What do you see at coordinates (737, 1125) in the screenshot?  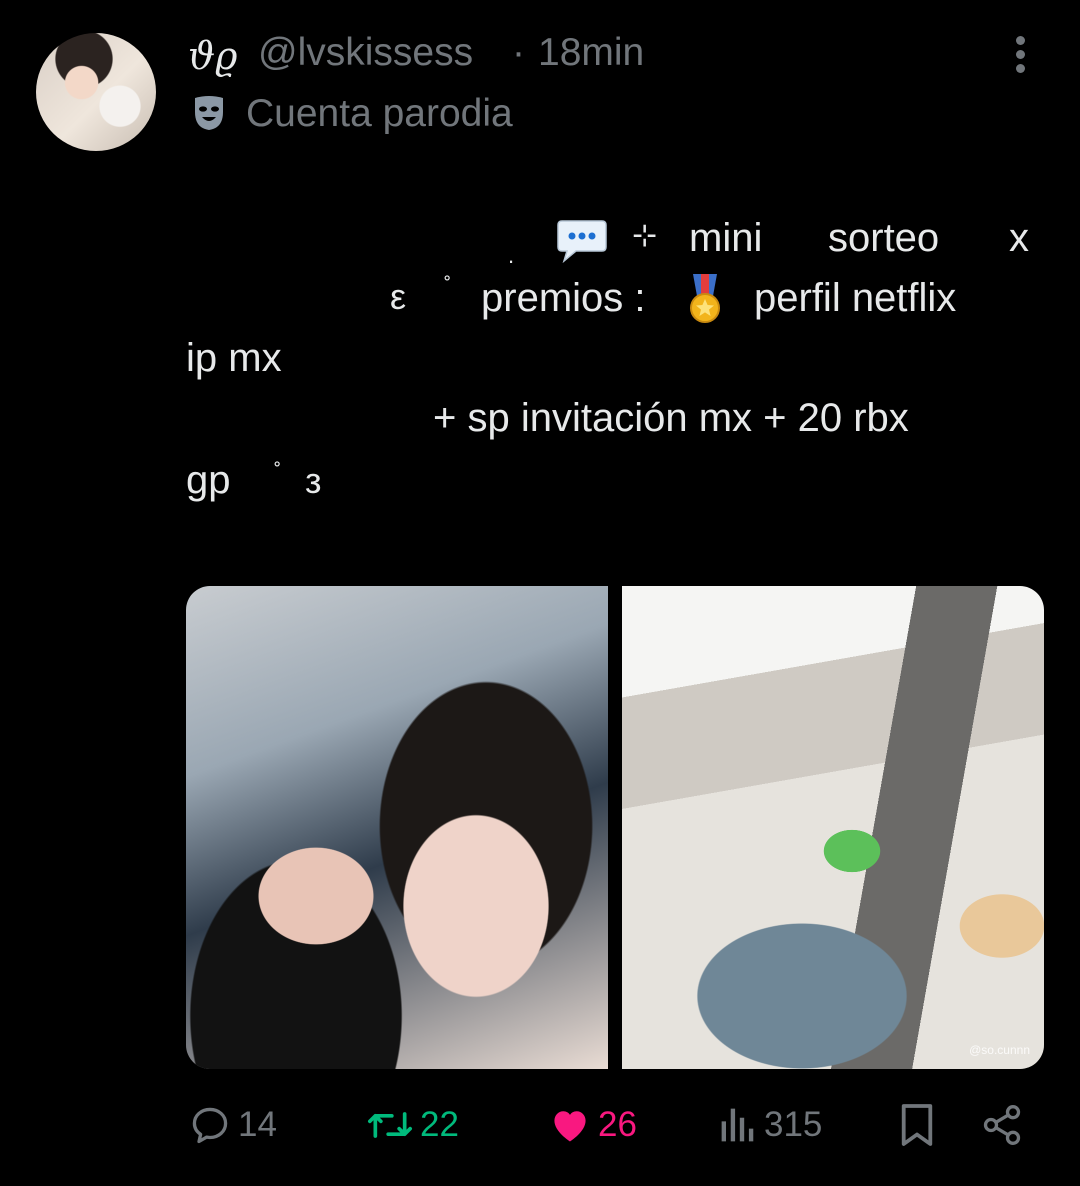 I see `views-chart-icon` at bounding box center [737, 1125].